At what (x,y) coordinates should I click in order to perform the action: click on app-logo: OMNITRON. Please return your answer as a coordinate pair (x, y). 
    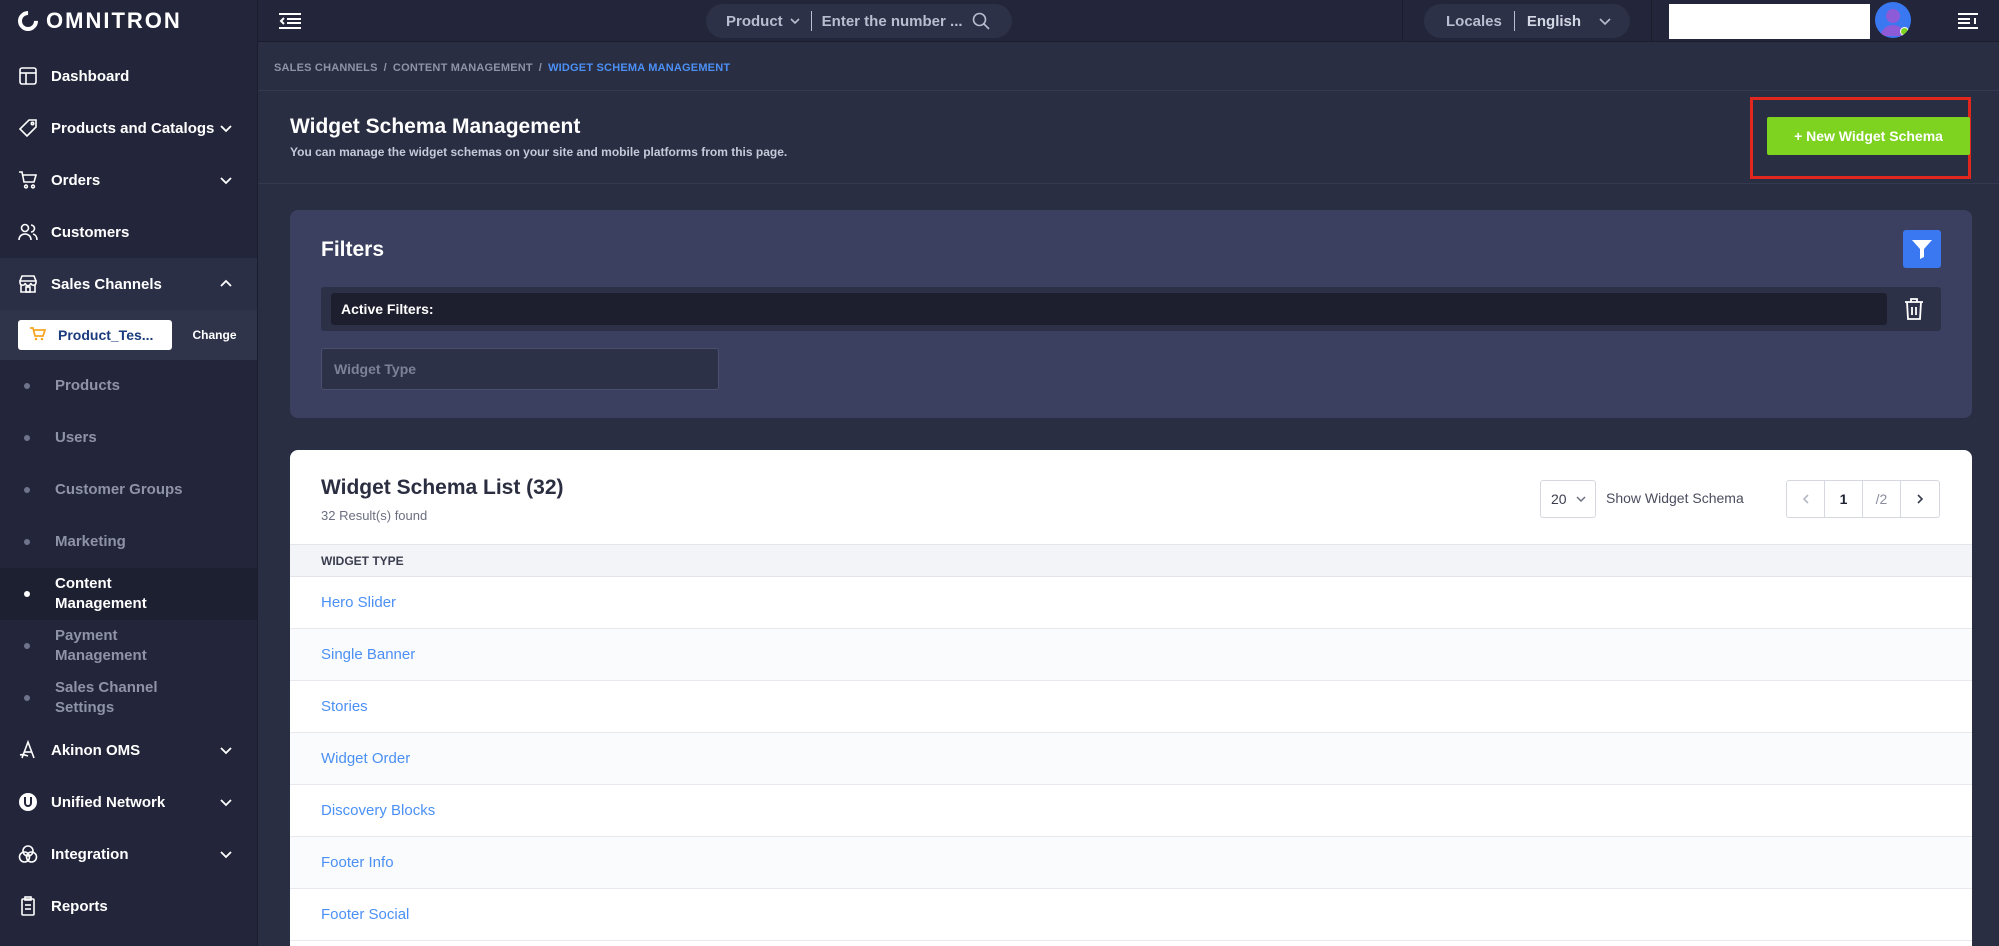
    Looking at the image, I should click on (128, 21).